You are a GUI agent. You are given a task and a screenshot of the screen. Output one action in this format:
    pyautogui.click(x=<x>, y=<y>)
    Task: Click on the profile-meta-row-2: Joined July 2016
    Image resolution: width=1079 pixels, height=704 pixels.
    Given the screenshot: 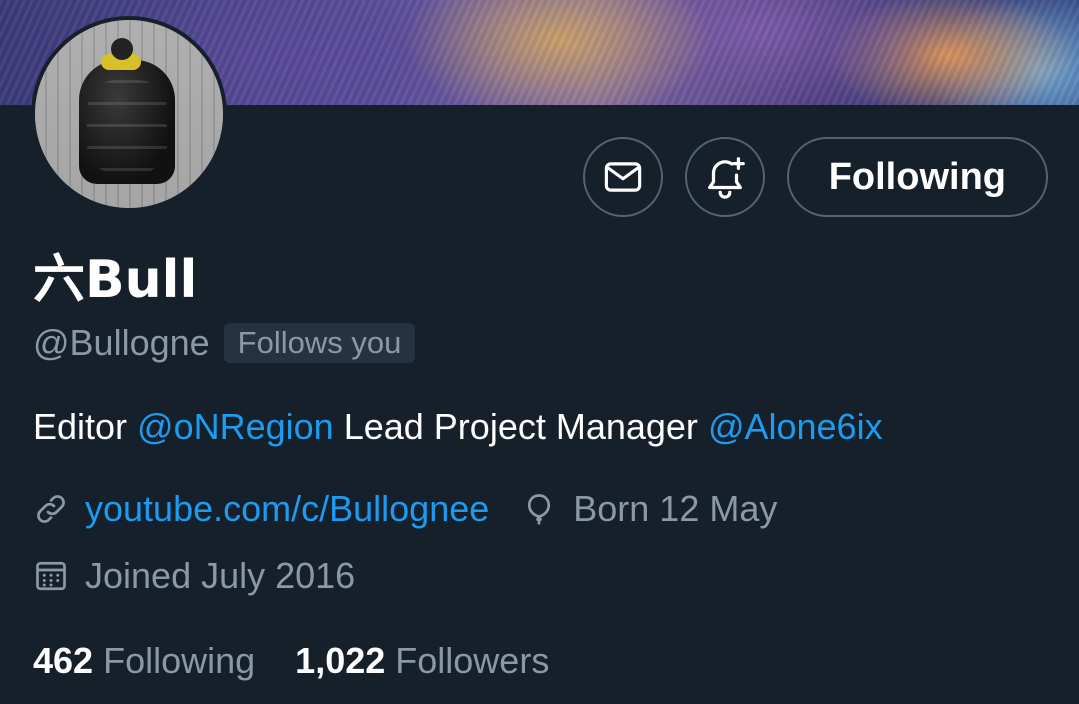 What is the action you would take?
    pyautogui.click(x=210, y=576)
    